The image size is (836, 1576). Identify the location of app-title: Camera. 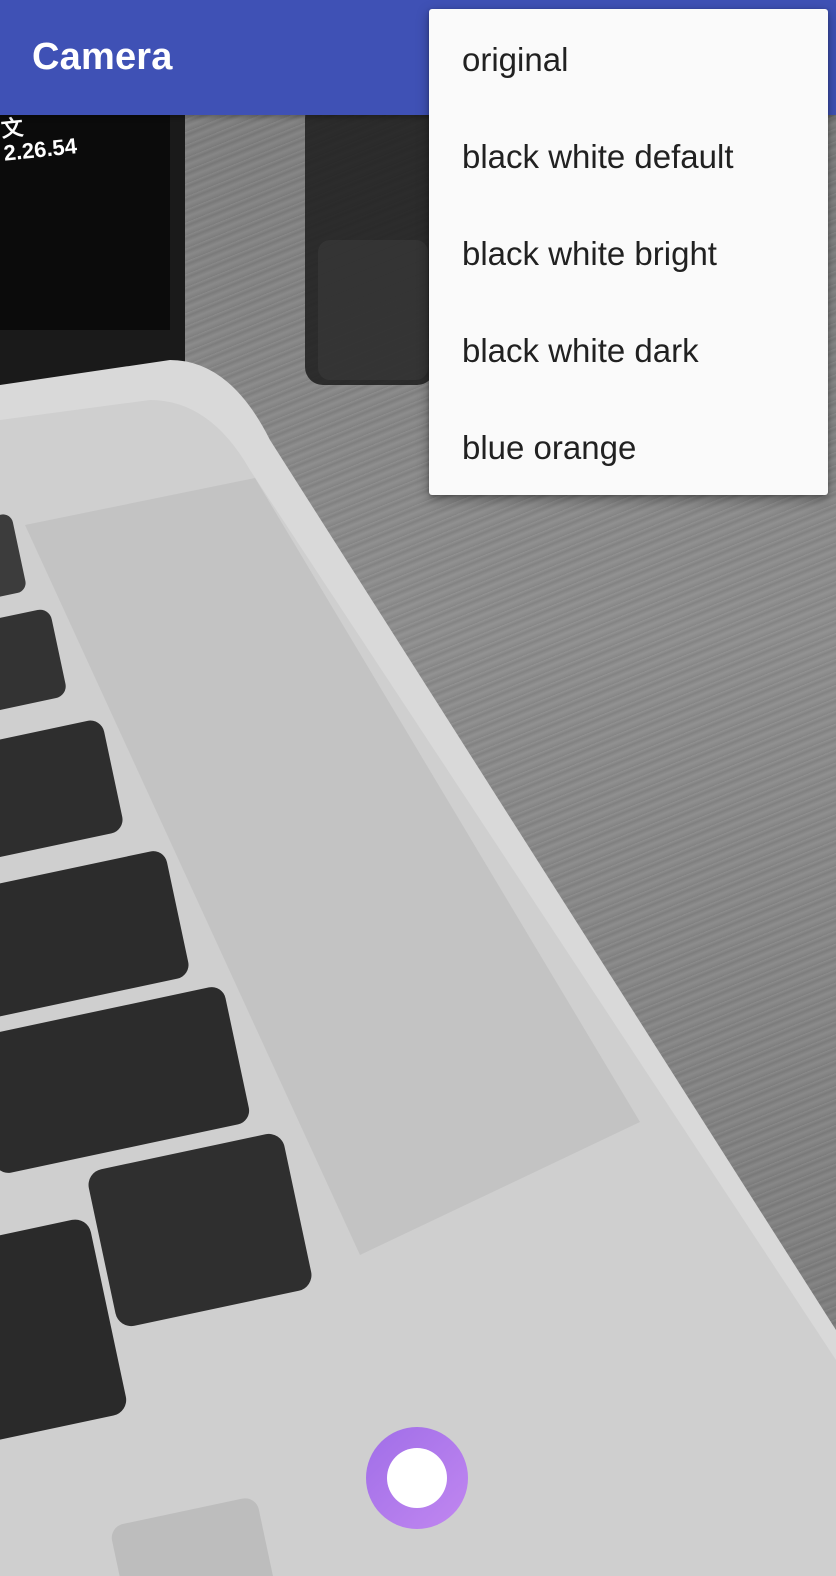
(102, 57).